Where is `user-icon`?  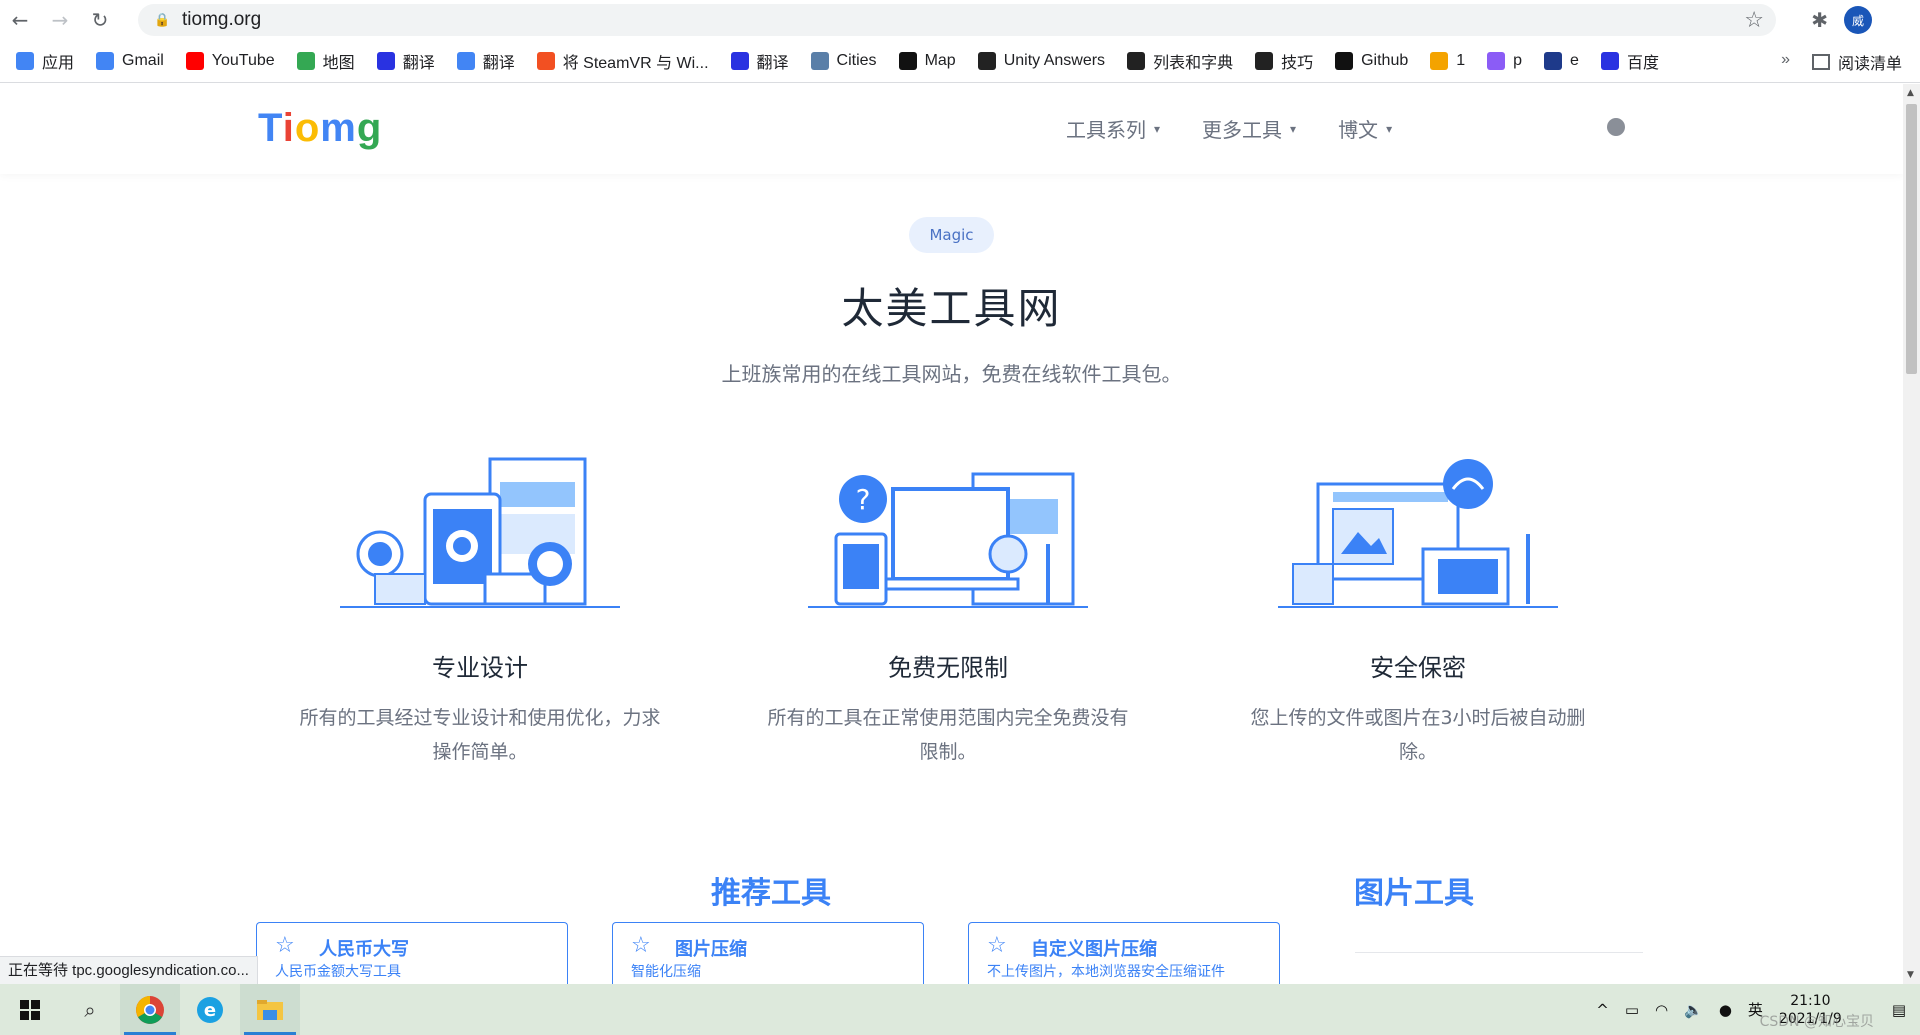
user-icon is located at coordinates (1616, 127).